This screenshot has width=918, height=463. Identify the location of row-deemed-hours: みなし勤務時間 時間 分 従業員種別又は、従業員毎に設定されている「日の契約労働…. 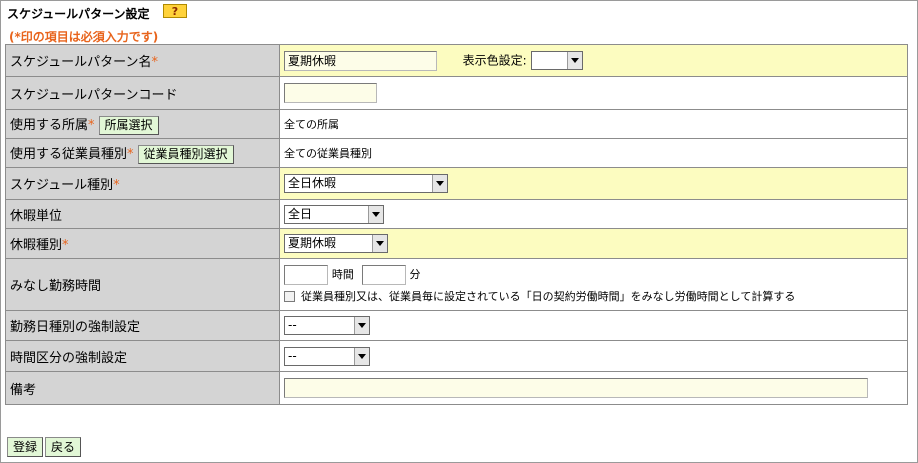
(456, 284).